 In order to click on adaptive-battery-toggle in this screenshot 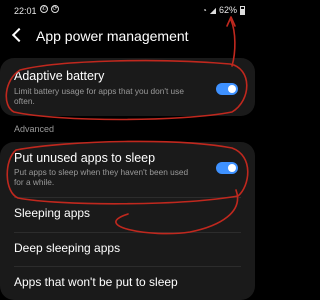, I will do `click(227, 89)`.